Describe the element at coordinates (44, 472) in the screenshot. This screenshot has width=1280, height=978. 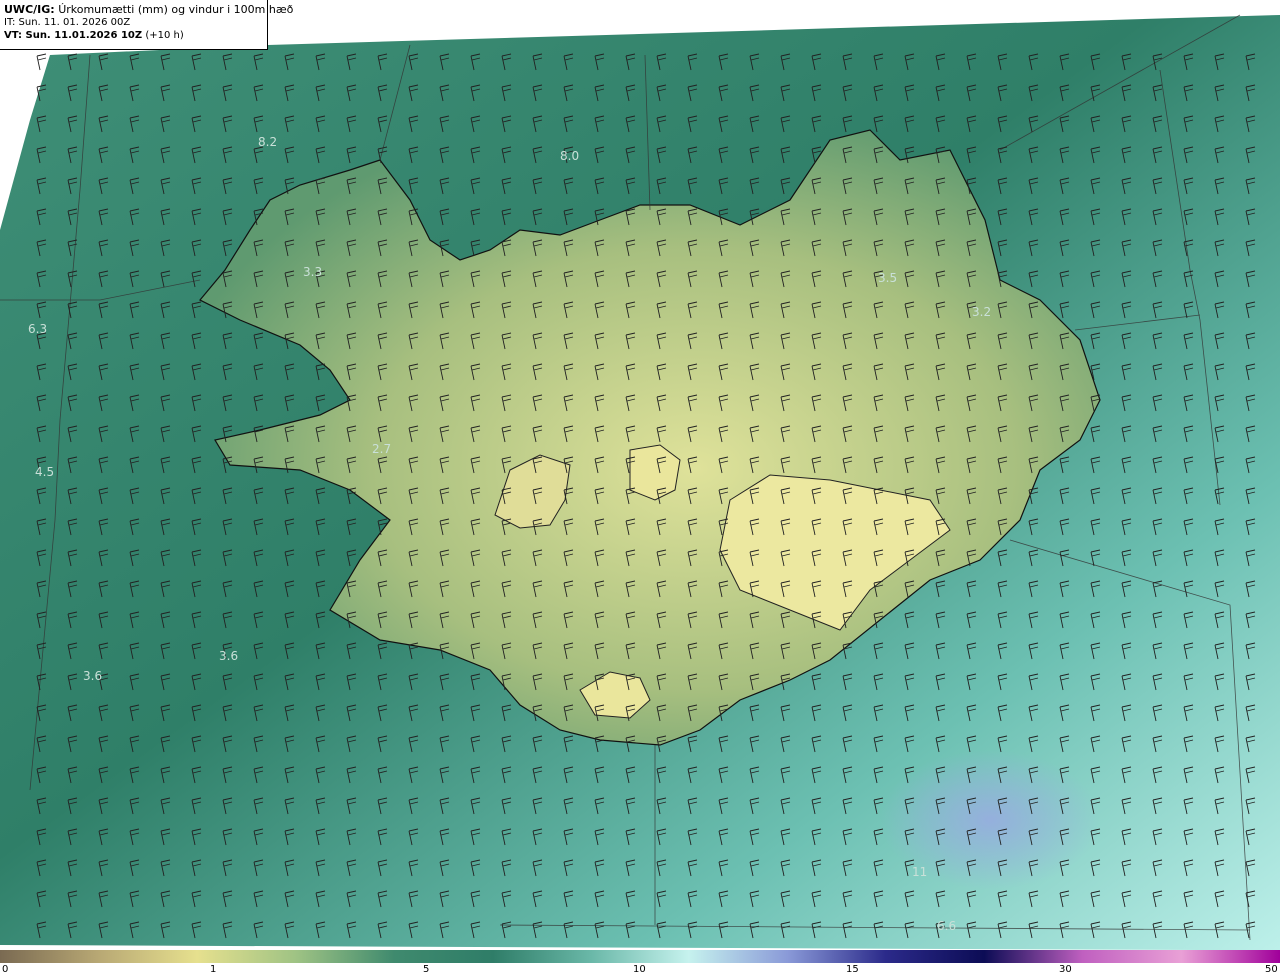
I see `map-value-label: 4.5` at that location.